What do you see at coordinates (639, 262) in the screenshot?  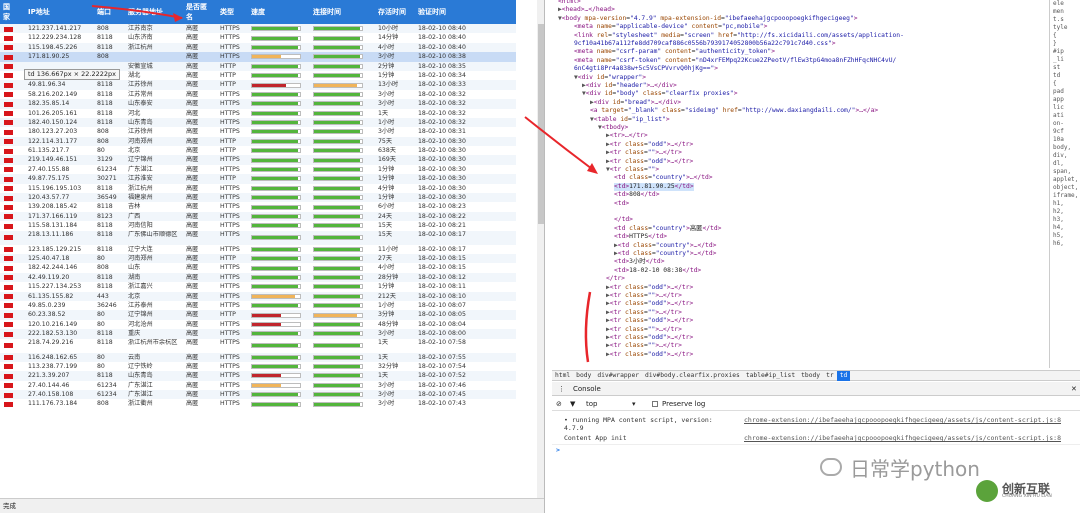 I see `dom-node-line: <td>3小时</td>` at bounding box center [639, 262].